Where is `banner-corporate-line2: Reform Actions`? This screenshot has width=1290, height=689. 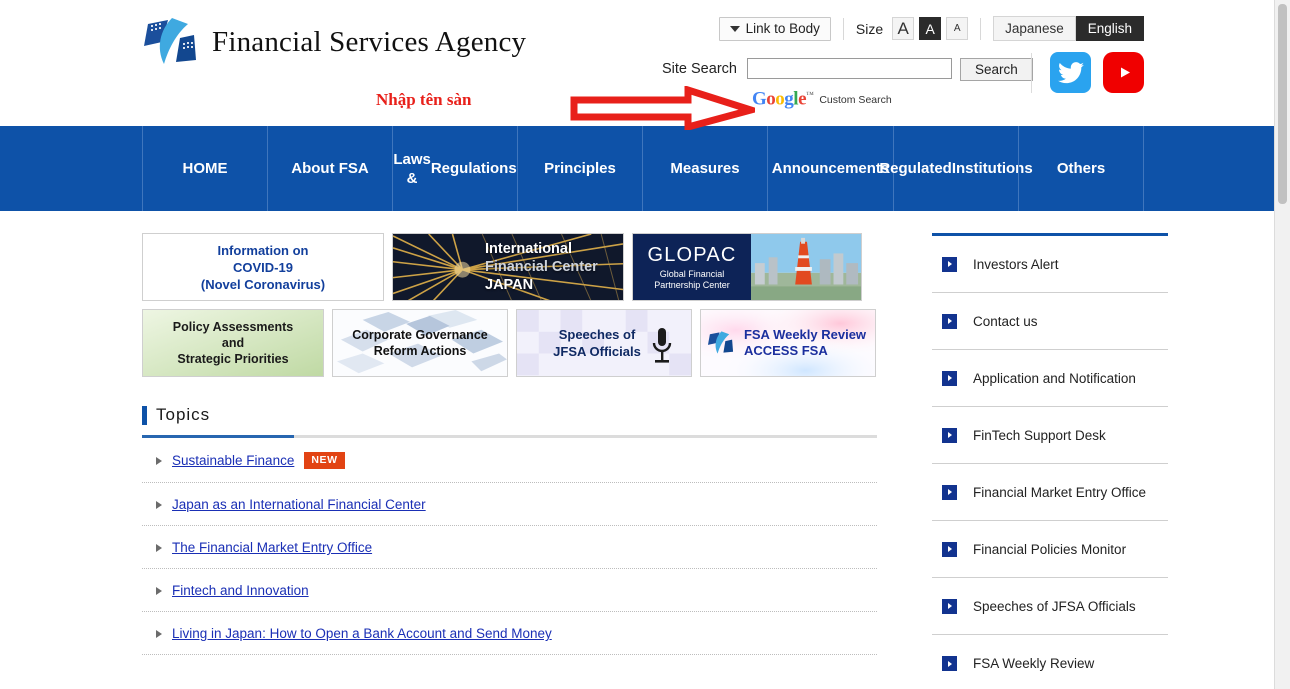 banner-corporate-line2: Reform Actions is located at coordinates (420, 351).